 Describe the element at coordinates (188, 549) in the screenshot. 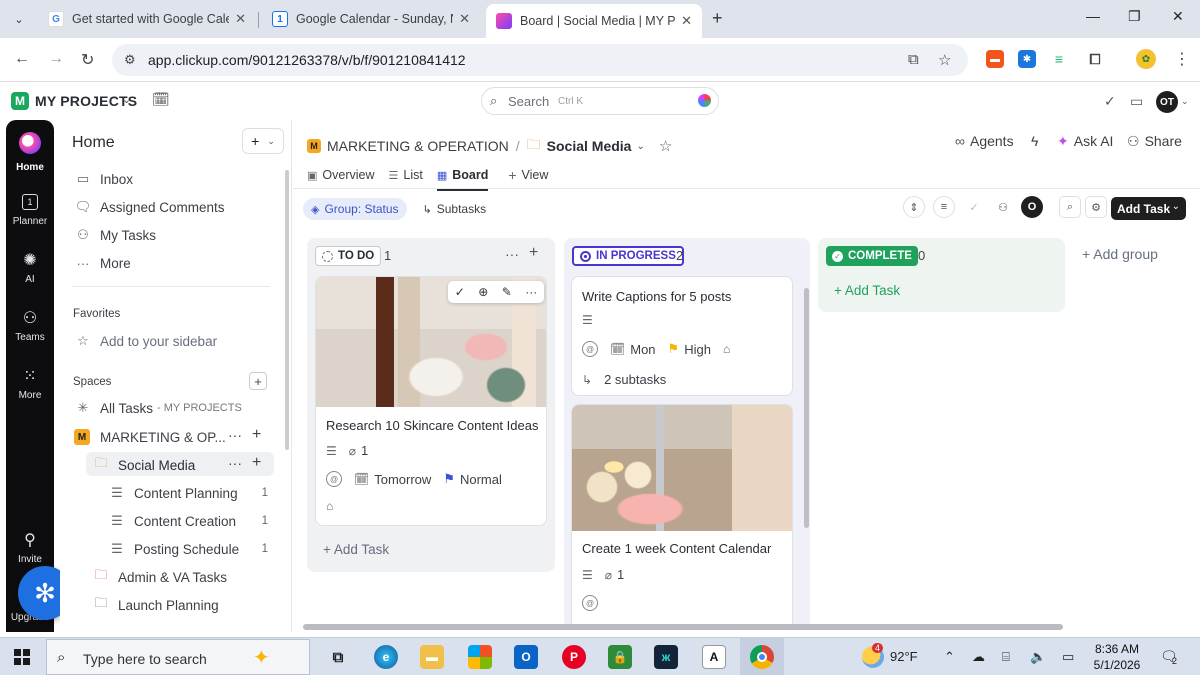

I see `sidebar-list-posting-schedule: ☰ Posting Schedule 1` at that location.